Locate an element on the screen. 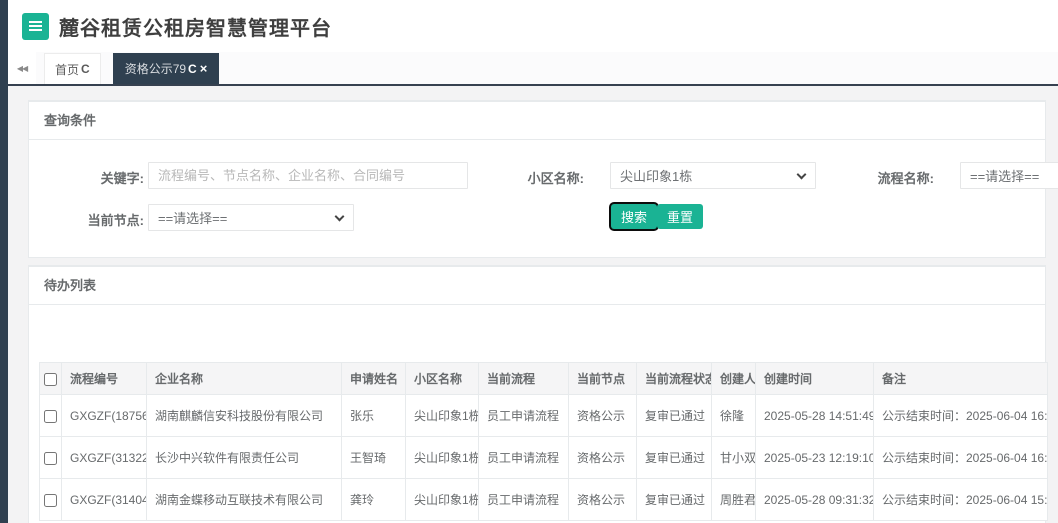  community-select: 尖山印象1栋 is located at coordinates (713, 175).